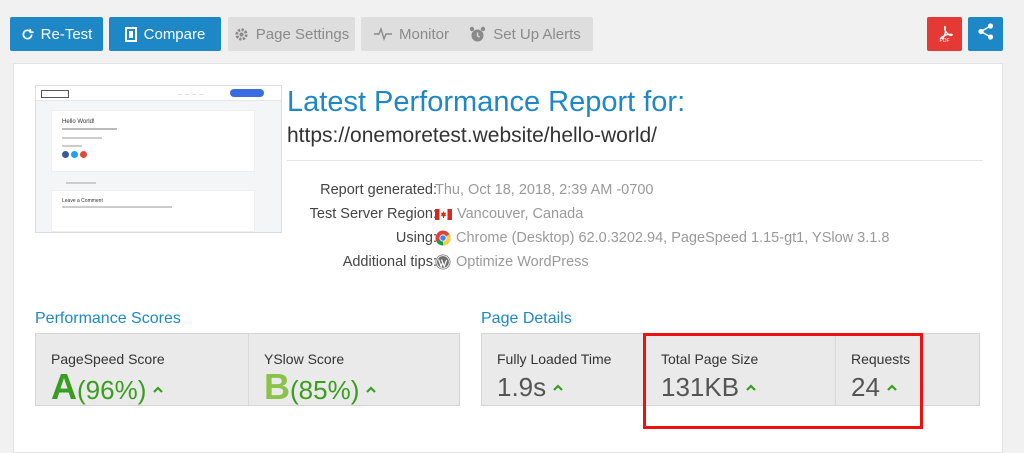  What do you see at coordinates (74, 154) in the screenshot?
I see `thumbnail-share-icons` at bounding box center [74, 154].